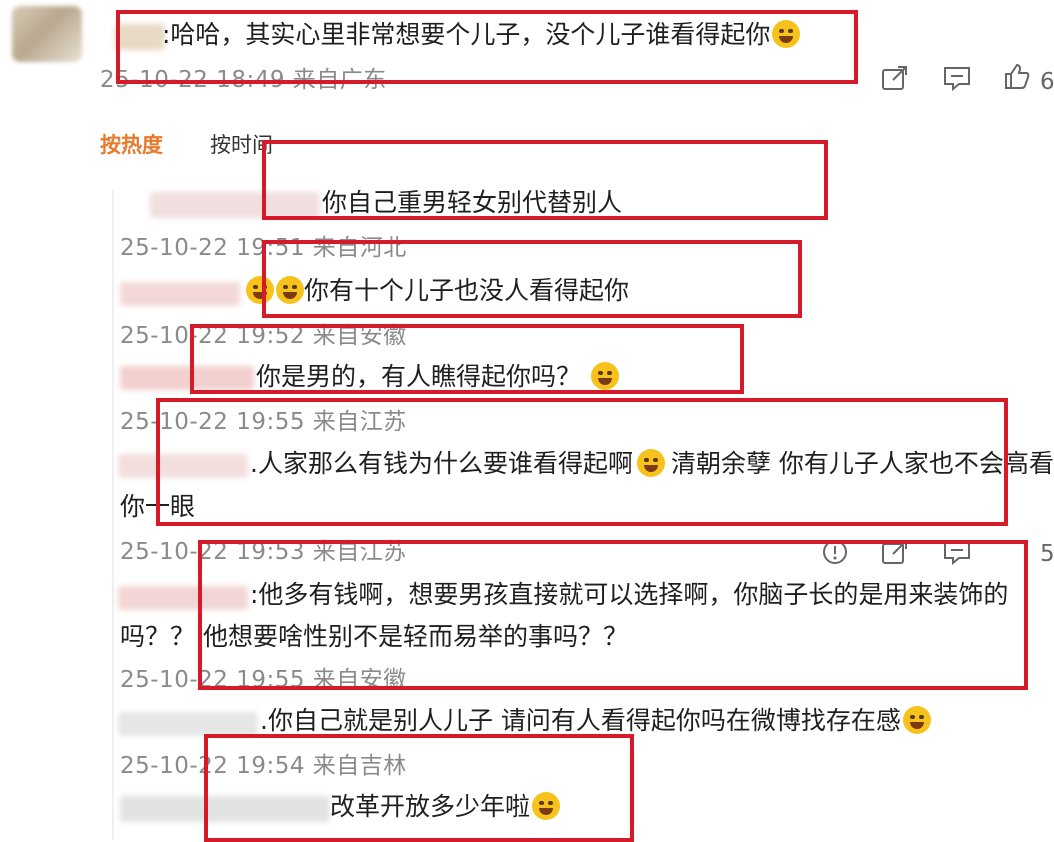  Describe the element at coordinates (131, 145) in the screenshot. I see `tab-sort-hot: 按热度` at that location.